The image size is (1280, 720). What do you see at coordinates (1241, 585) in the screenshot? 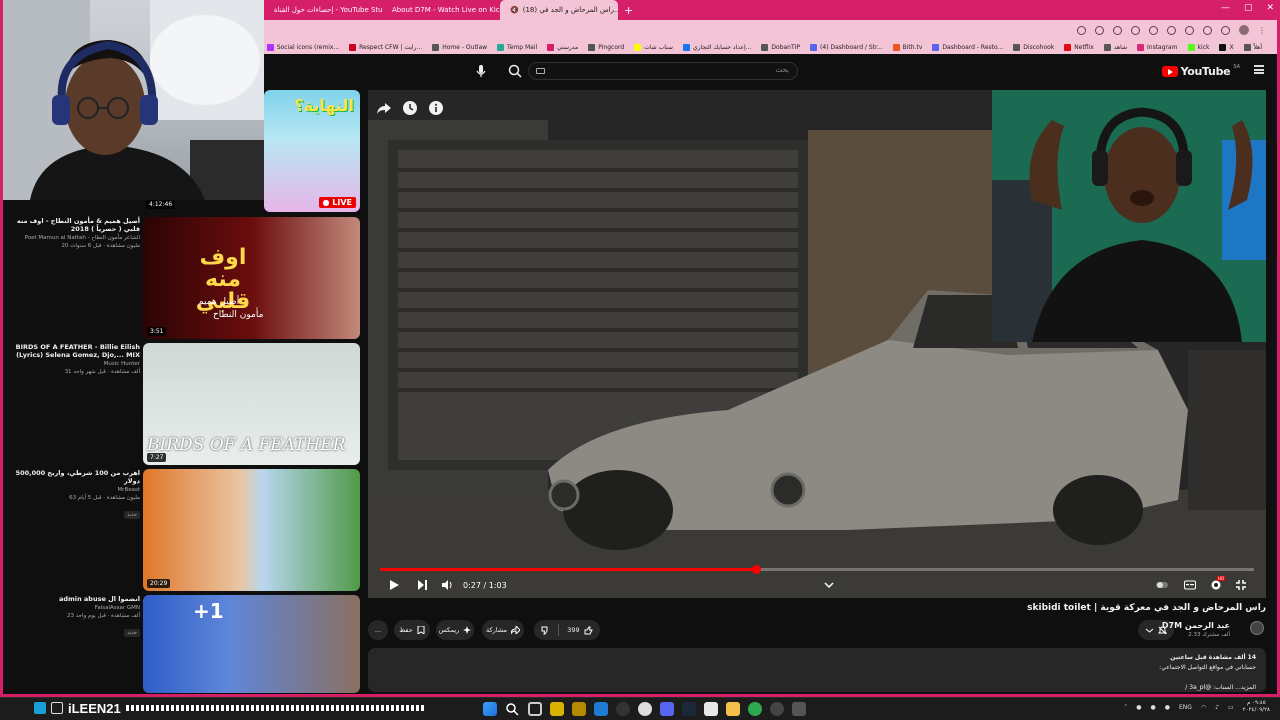
I see `exit-fullscreen-icon` at bounding box center [1241, 585].